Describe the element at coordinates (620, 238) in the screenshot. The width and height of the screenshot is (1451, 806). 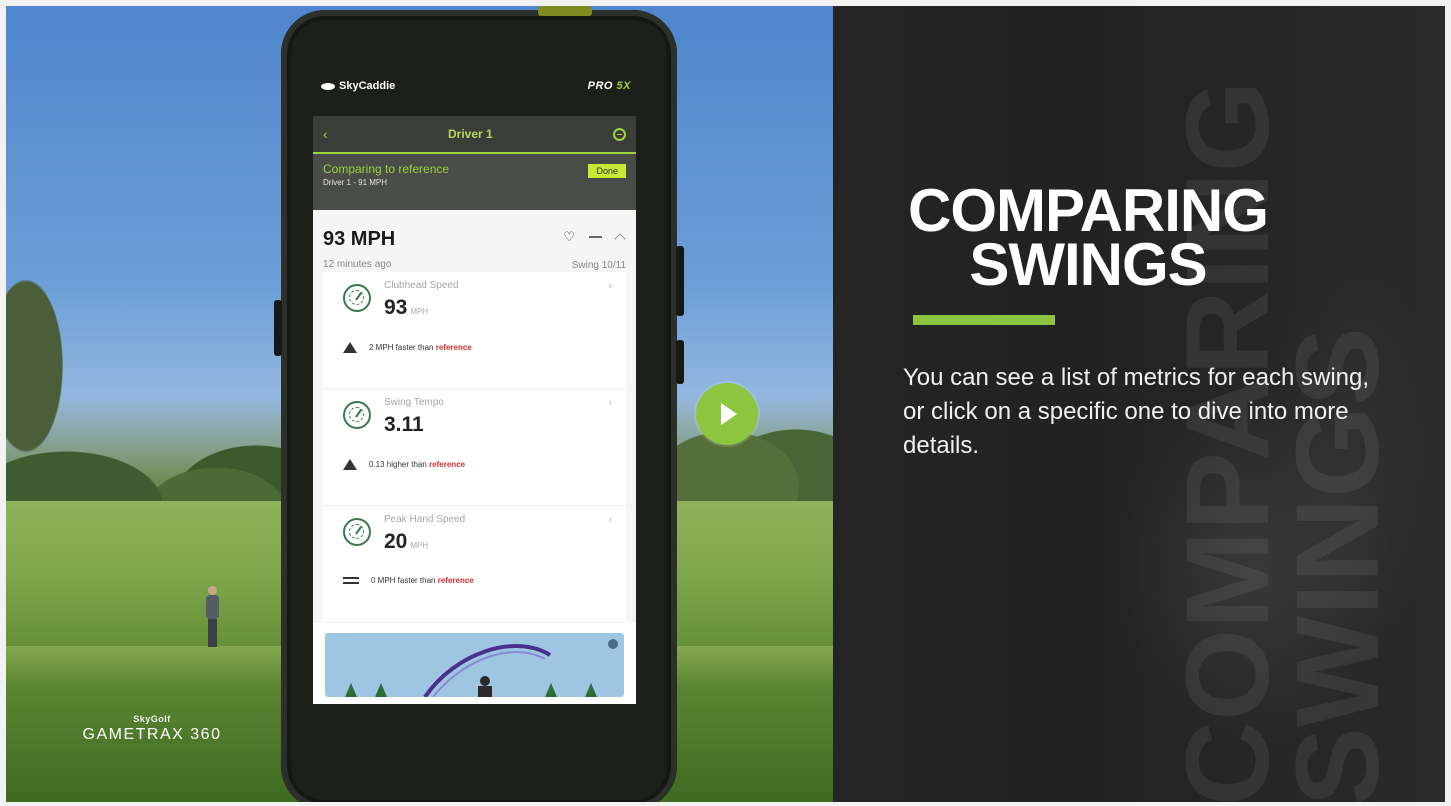
I see `chevron-up-icon` at that location.